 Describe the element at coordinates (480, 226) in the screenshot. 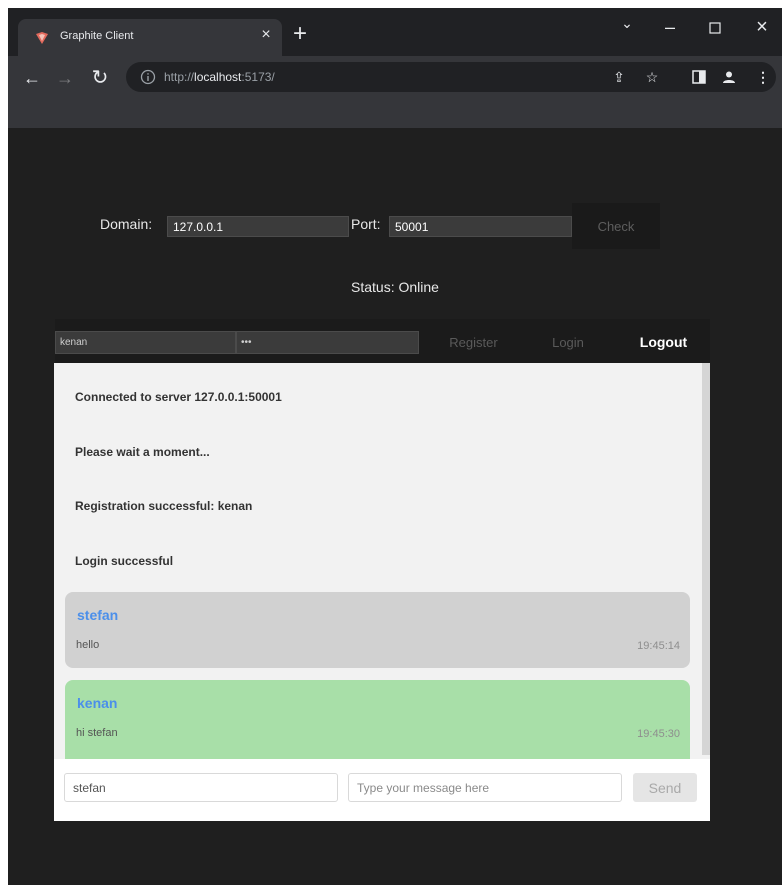

I see `port-input` at that location.